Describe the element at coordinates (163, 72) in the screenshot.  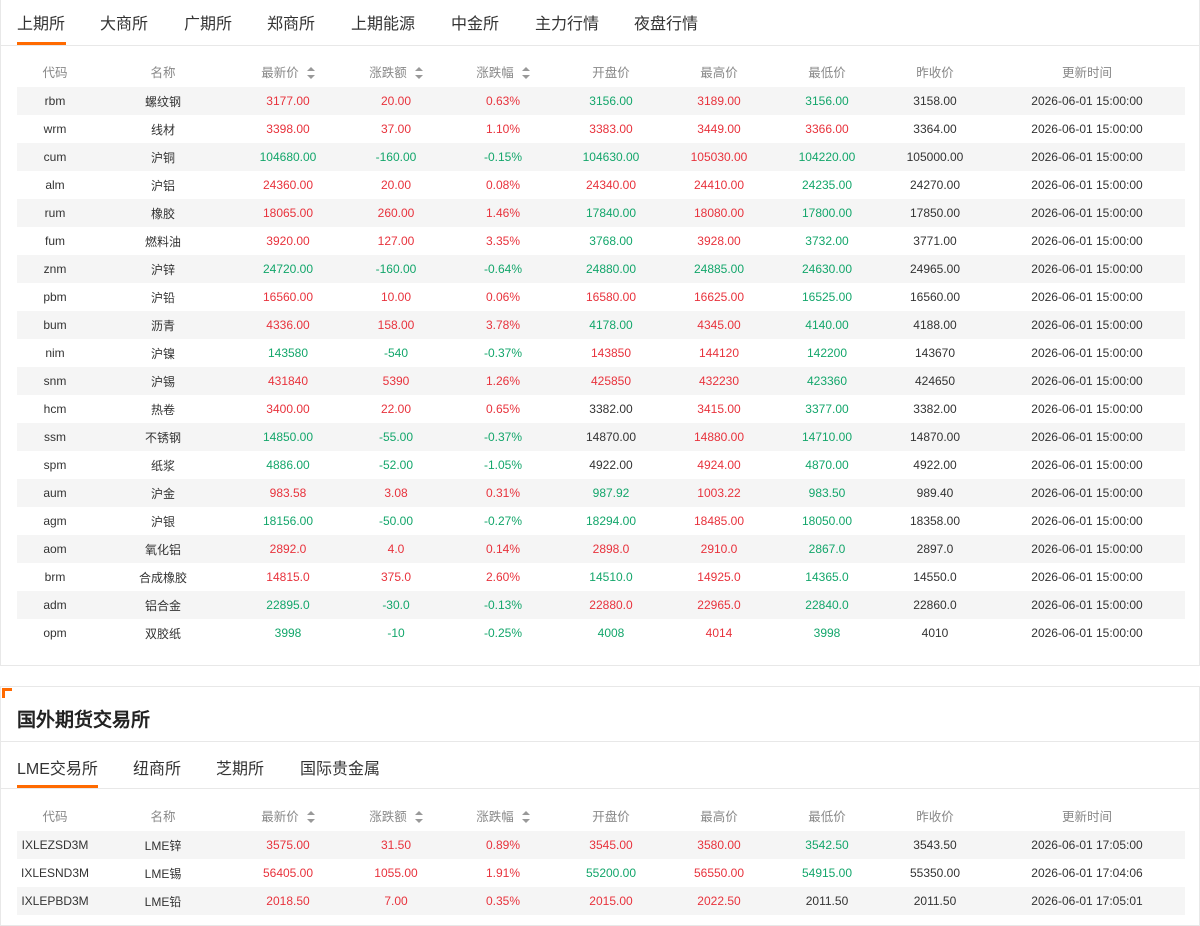
I see `column-label: 名称` at that location.